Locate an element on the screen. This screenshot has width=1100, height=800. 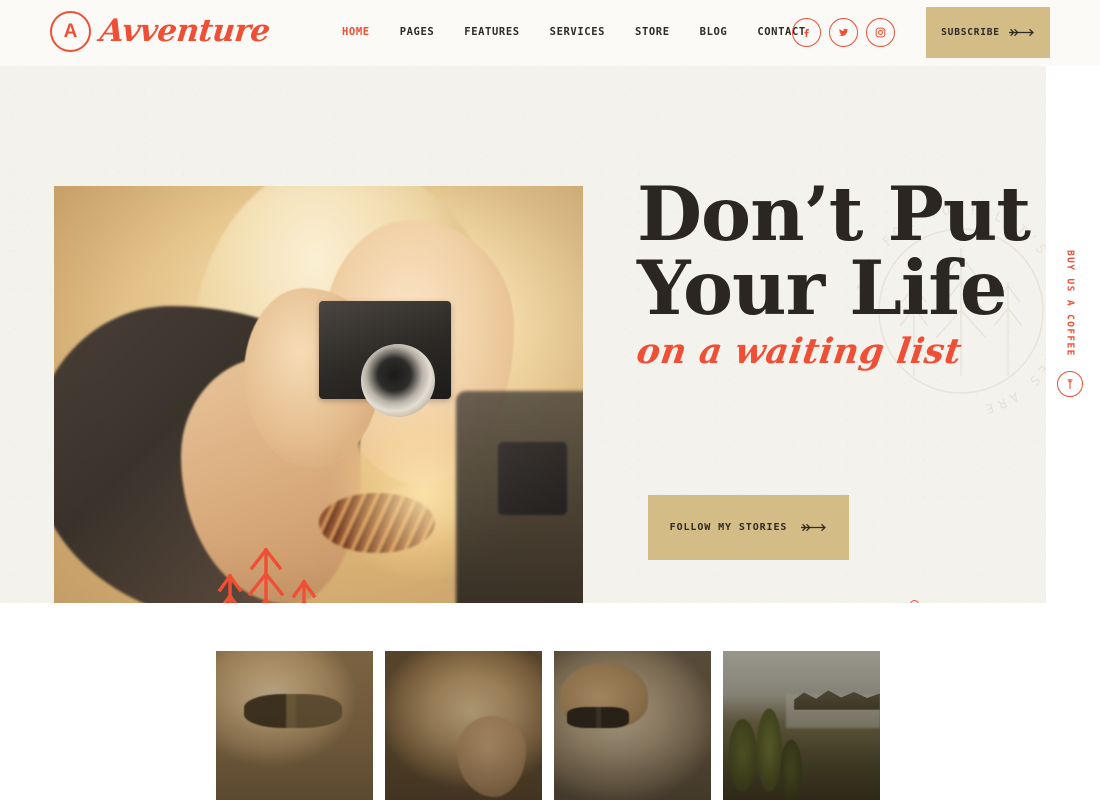
hero-copy: Don’t Put Your Life on a waiting list is located at coordinates (832, 275).